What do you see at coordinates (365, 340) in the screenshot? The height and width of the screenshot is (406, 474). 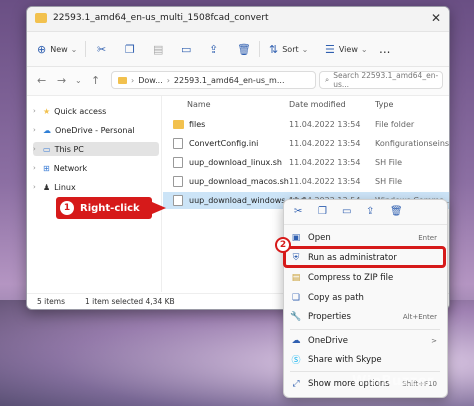 I see `menu-item-onedrive: ☁ OneDrive >` at bounding box center [365, 340].